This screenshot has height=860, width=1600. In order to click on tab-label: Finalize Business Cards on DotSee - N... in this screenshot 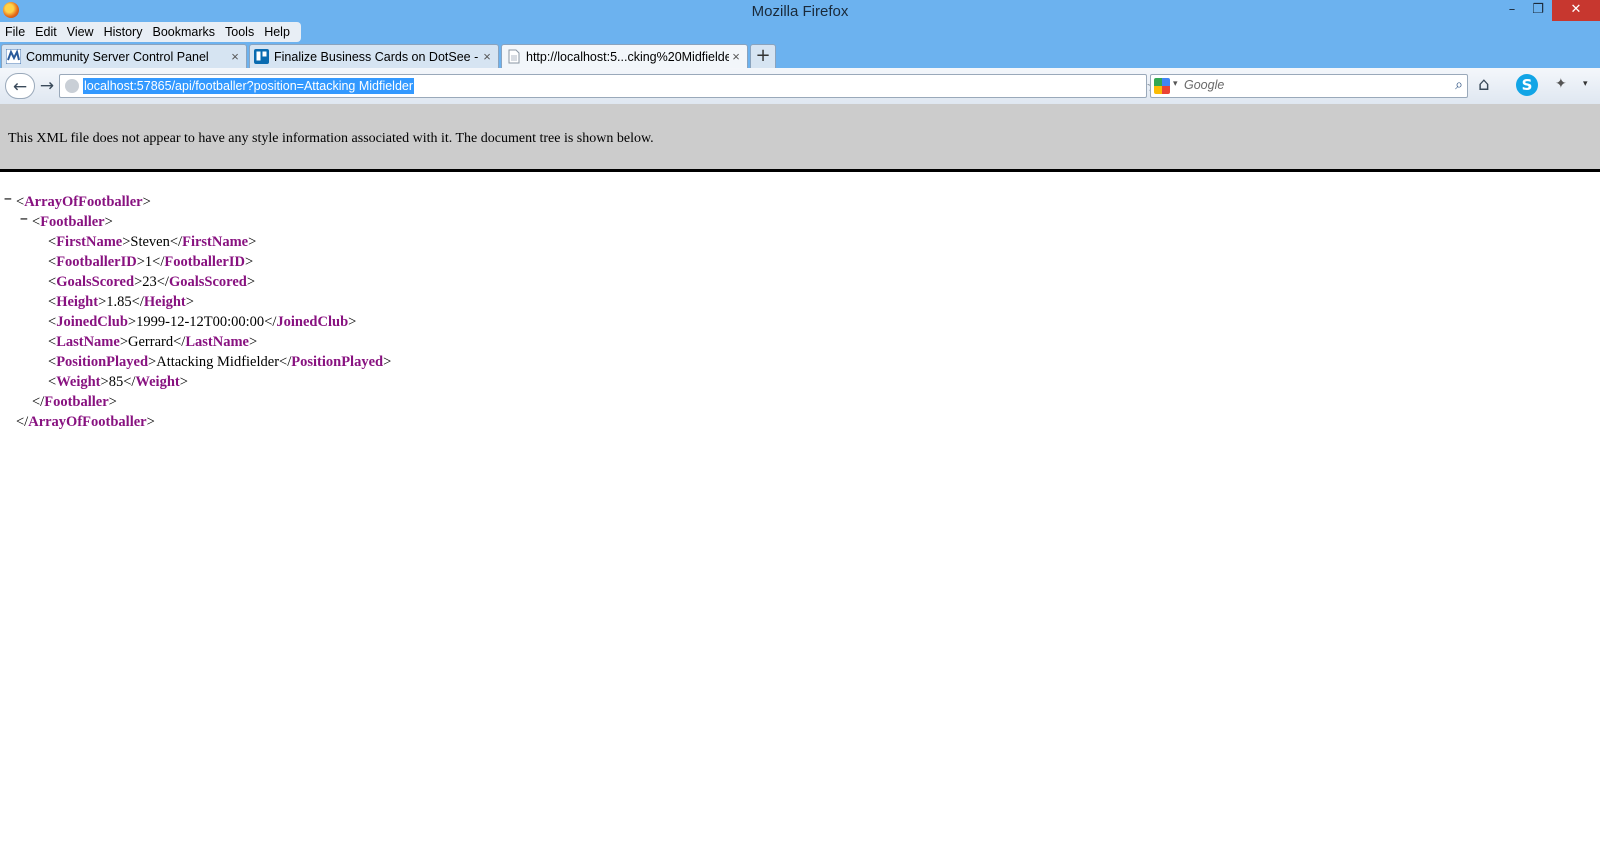, I will do `click(377, 56)`.